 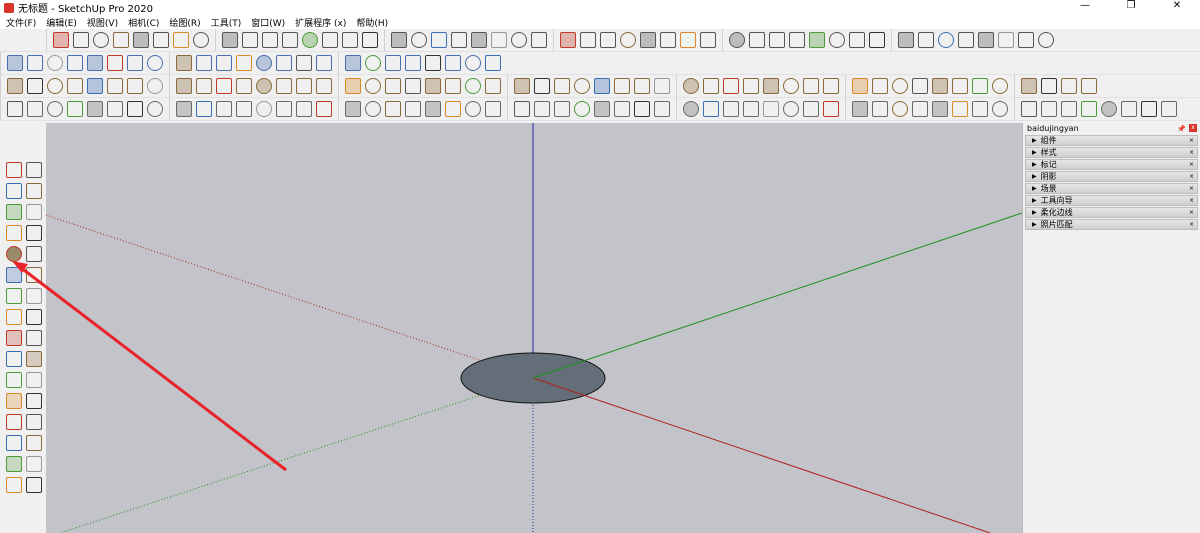 What do you see at coordinates (34, 359) in the screenshot?
I see `offset-icon` at bounding box center [34, 359].